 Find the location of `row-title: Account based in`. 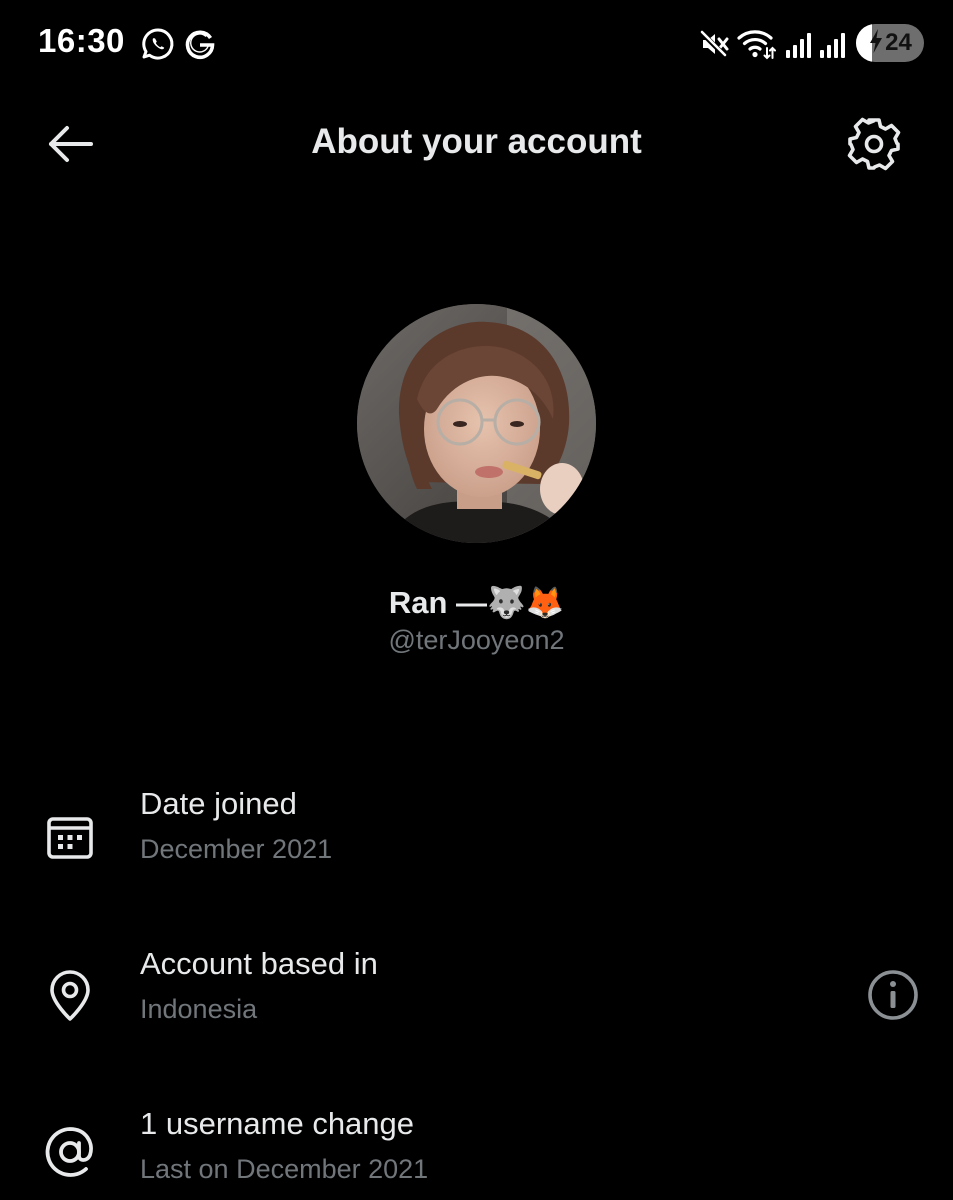

row-title: Account based in is located at coordinates (259, 963).